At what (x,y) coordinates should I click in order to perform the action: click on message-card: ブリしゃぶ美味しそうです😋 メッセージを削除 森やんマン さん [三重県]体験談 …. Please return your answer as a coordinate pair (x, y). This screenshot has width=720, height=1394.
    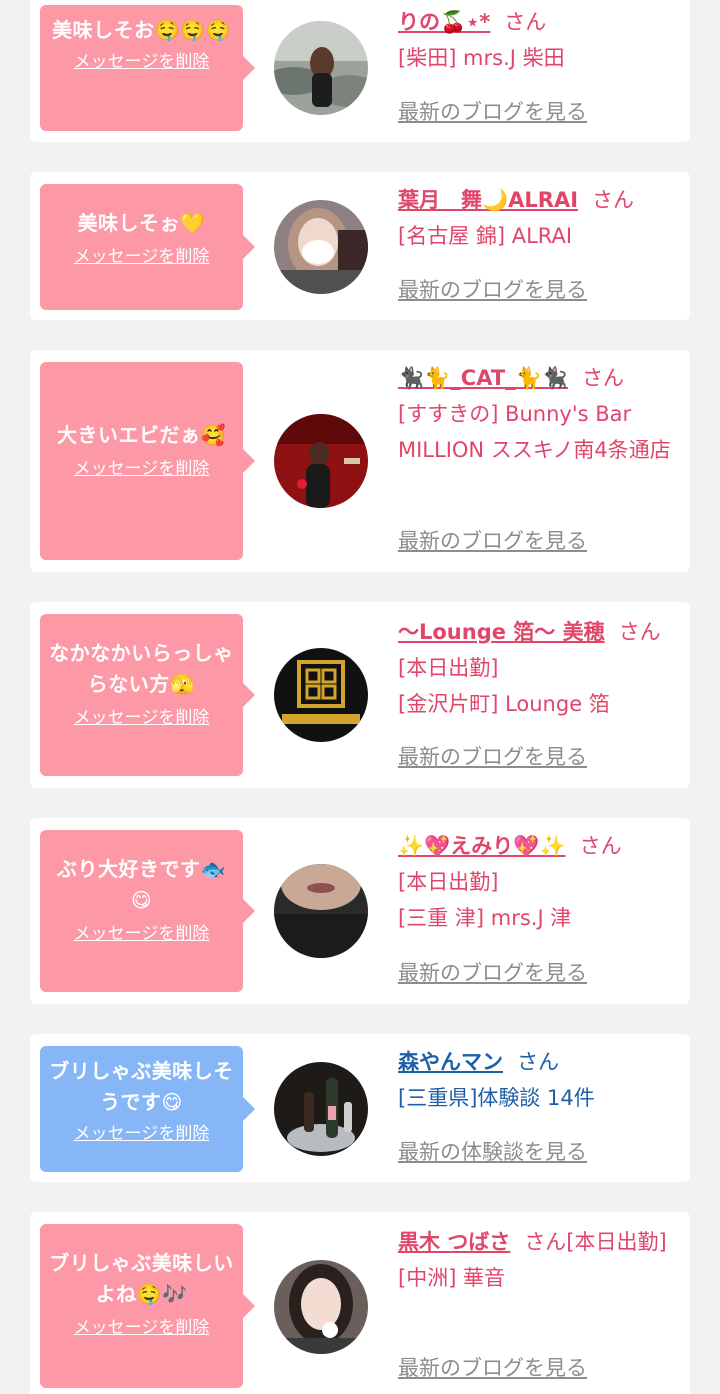
    Looking at the image, I should click on (360, 1108).